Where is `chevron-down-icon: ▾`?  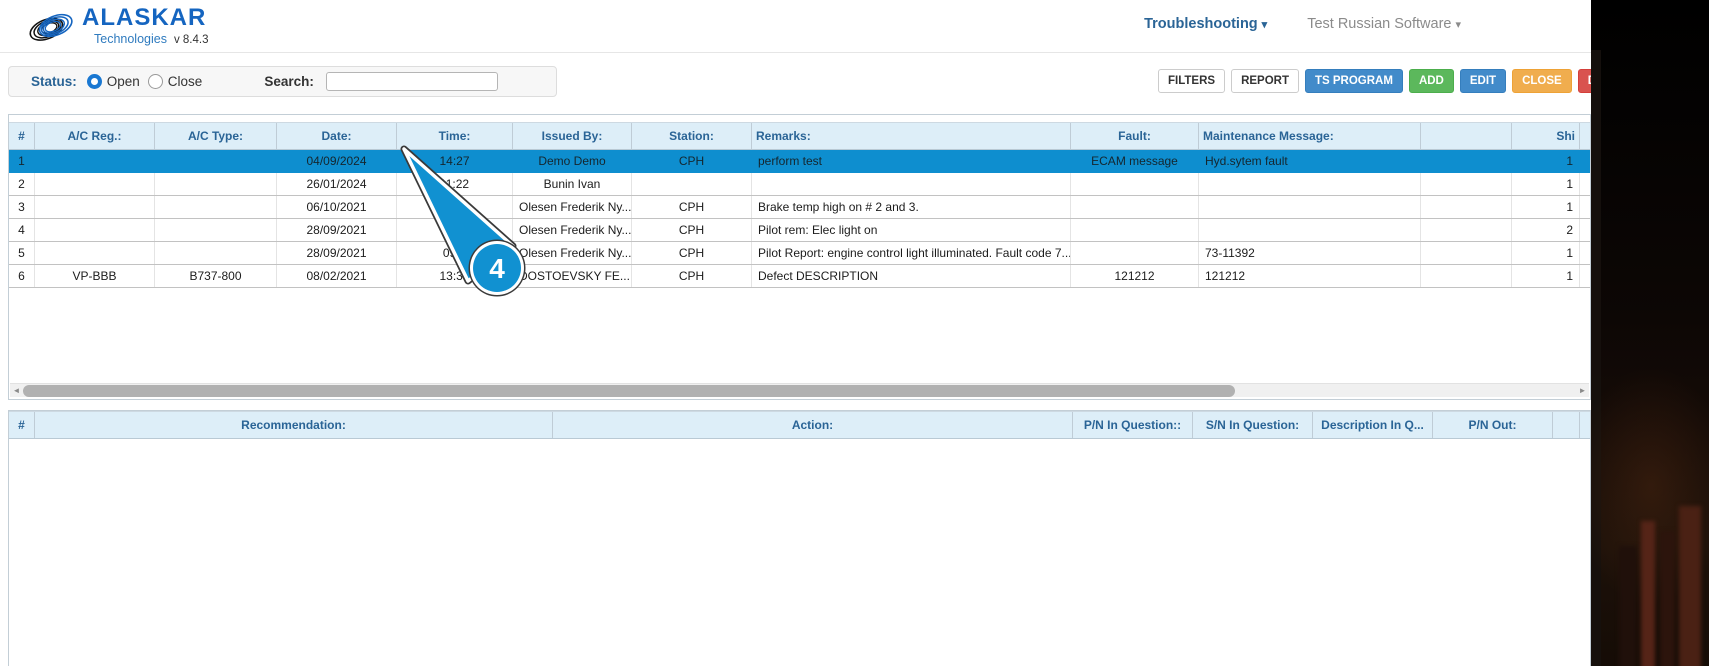 chevron-down-icon: ▾ is located at coordinates (1264, 25).